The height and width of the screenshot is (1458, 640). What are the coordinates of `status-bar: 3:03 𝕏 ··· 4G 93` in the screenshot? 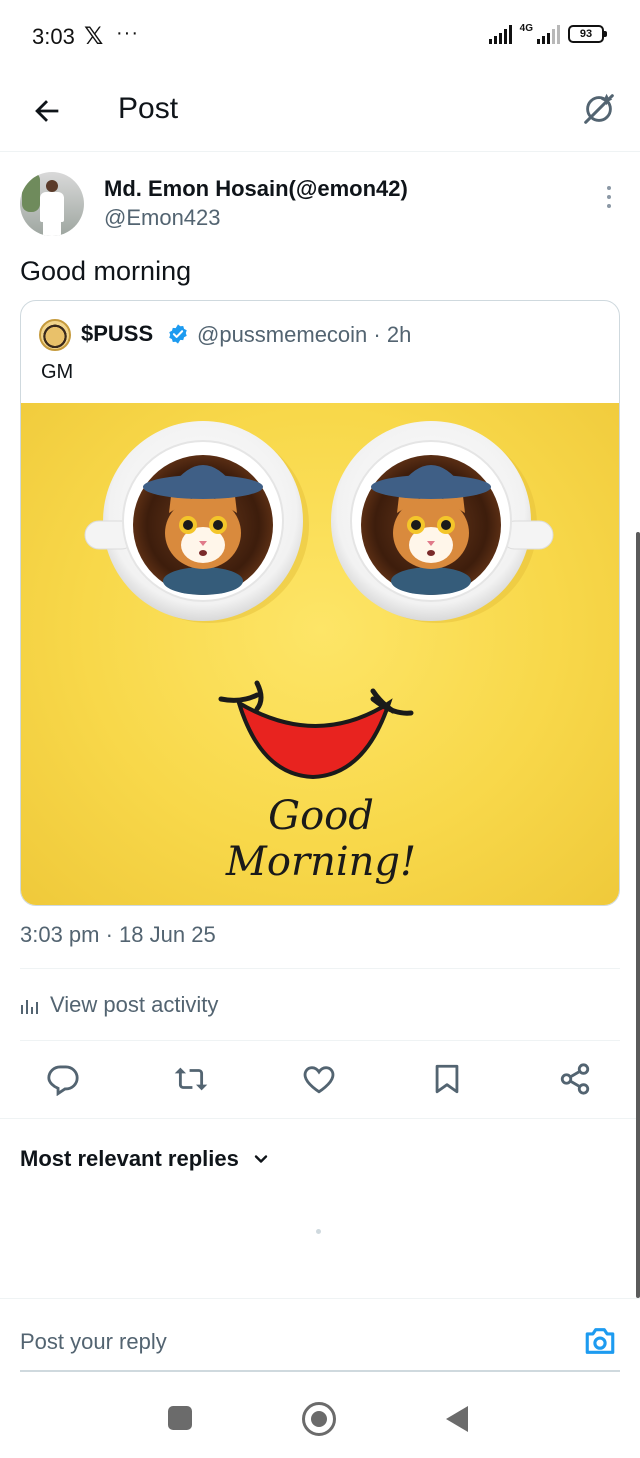 It's located at (320, 38).